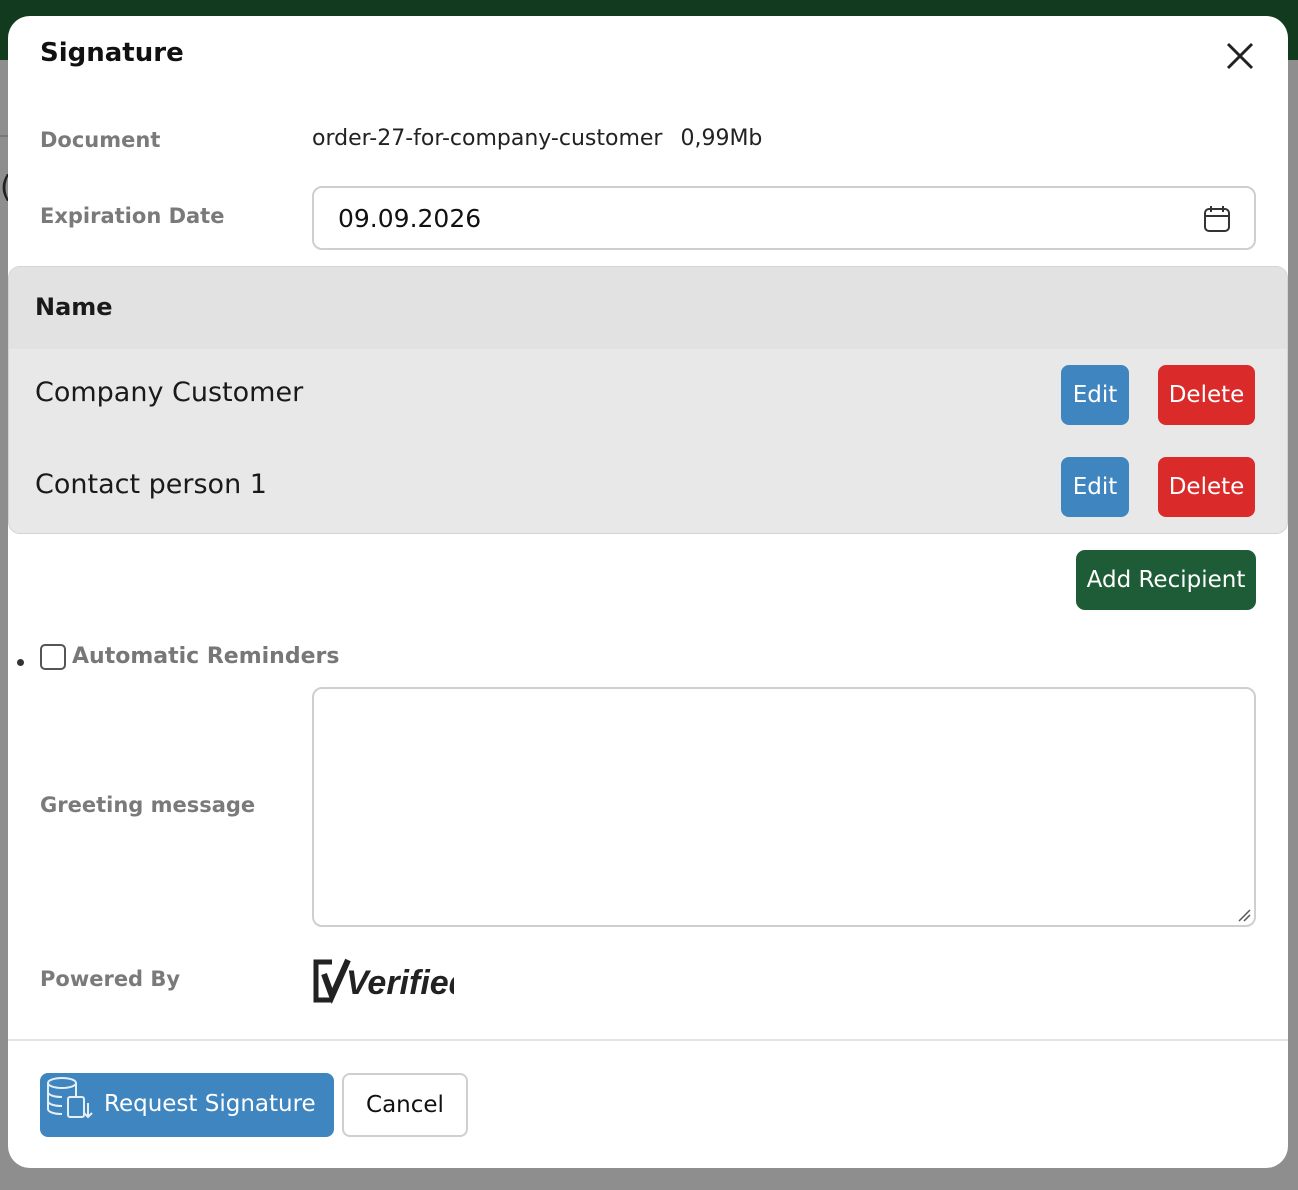  What do you see at coordinates (648, 487) in the screenshot?
I see `table-row: Contact person 1 Edit Delete` at bounding box center [648, 487].